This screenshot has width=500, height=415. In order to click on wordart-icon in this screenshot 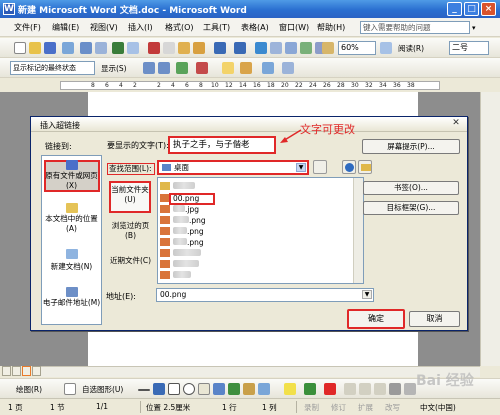, I will do `click(219, 389)`.